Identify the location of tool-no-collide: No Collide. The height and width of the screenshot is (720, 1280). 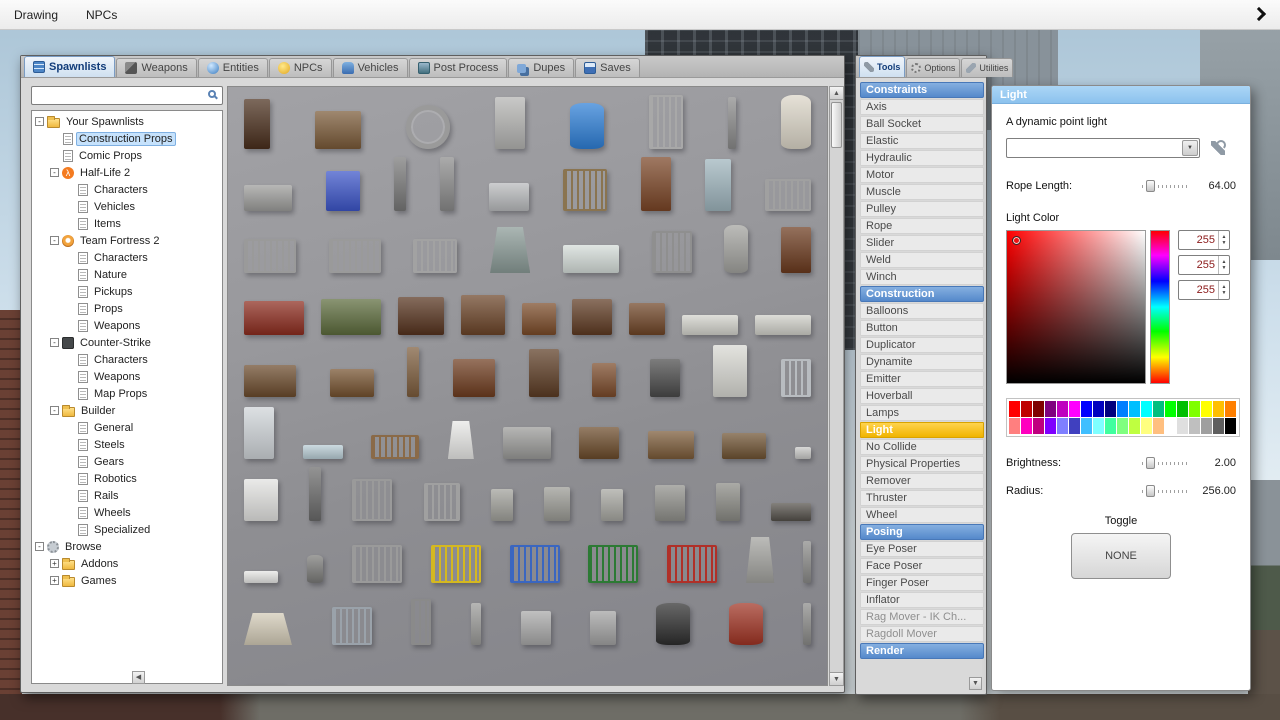
(922, 447).